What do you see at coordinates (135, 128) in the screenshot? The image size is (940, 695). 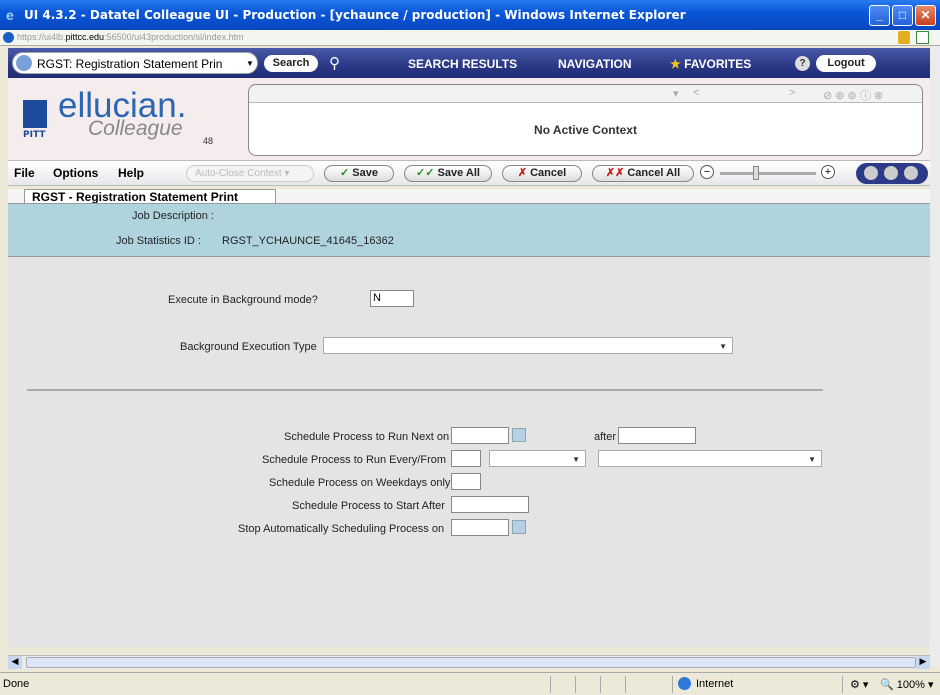 I see `colleague-logo: Colleague` at bounding box center [135, 128].